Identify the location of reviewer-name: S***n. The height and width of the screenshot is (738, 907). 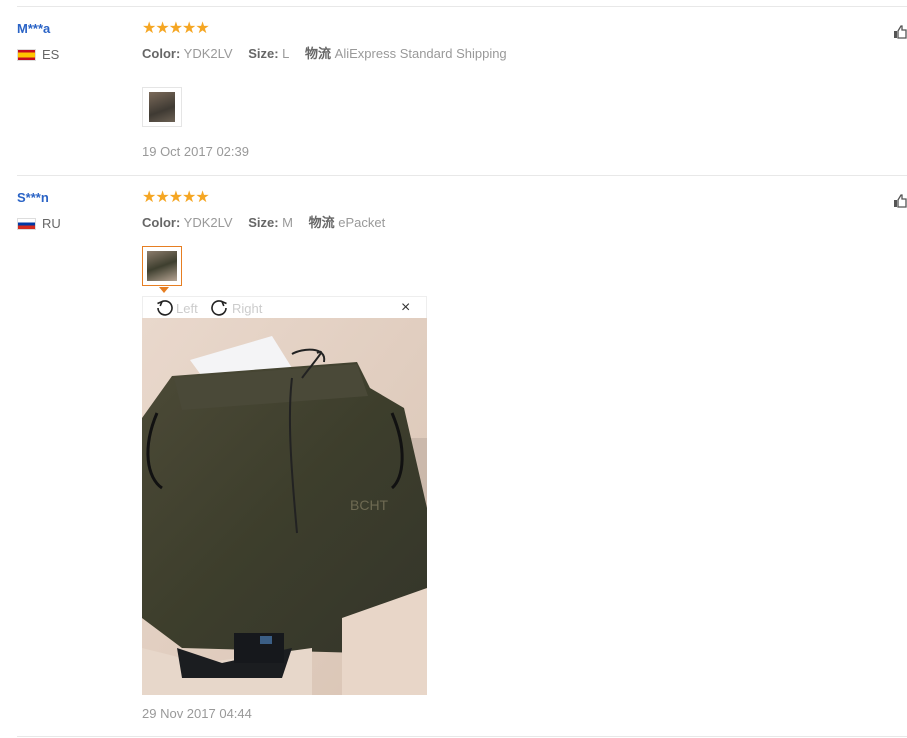
(33, 197).